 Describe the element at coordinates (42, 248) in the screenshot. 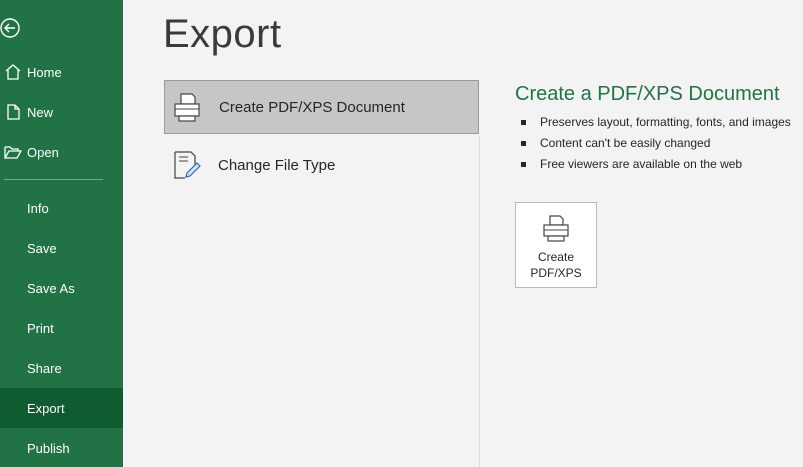

I see `sidebar-item-label: Save` at that location.